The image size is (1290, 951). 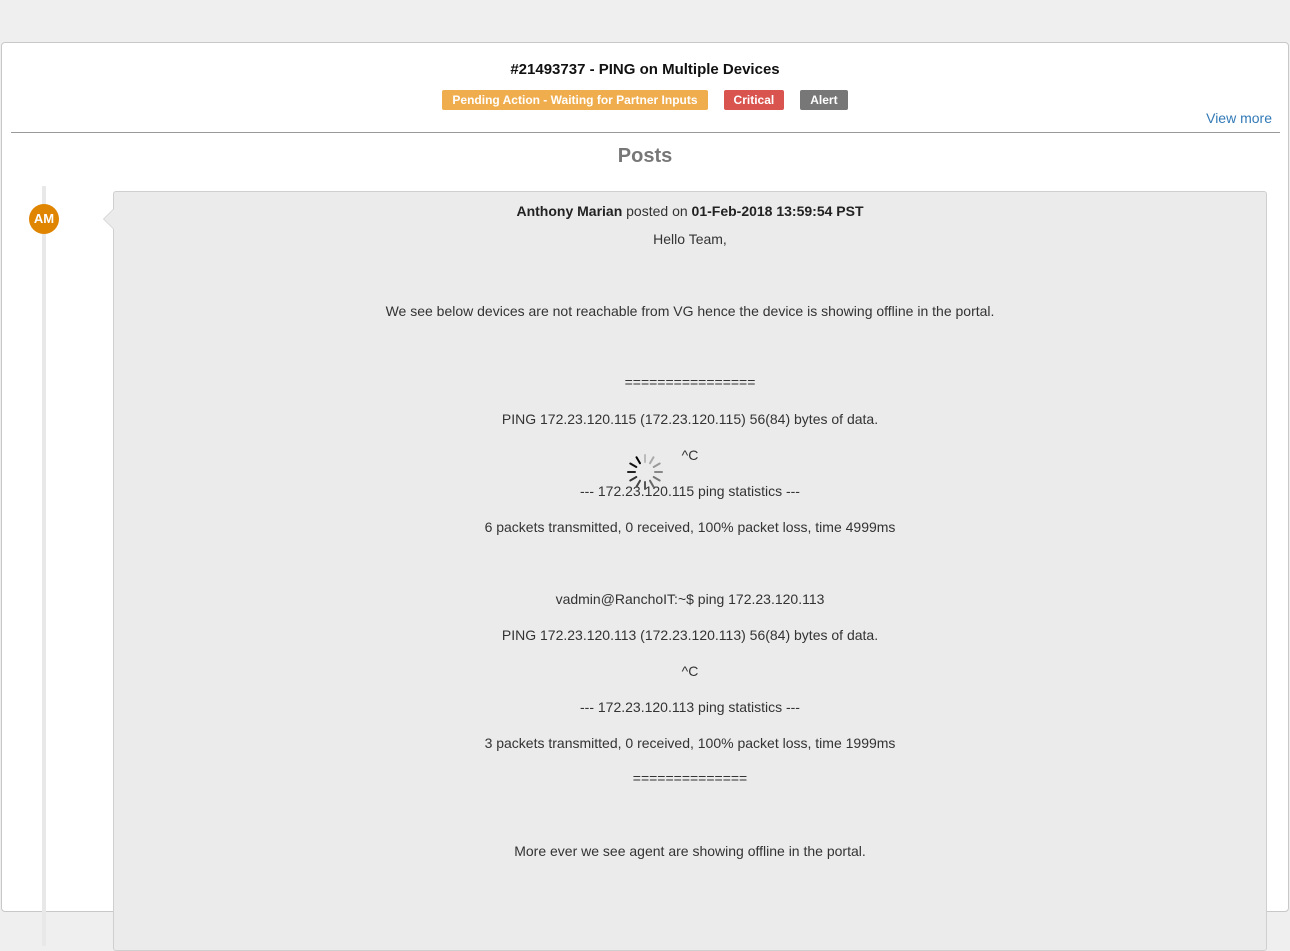 What do you see at coordinates (657, 211) in the screenshot?
I see `posted-on-label: posted on` at bounding box center [657, 211].